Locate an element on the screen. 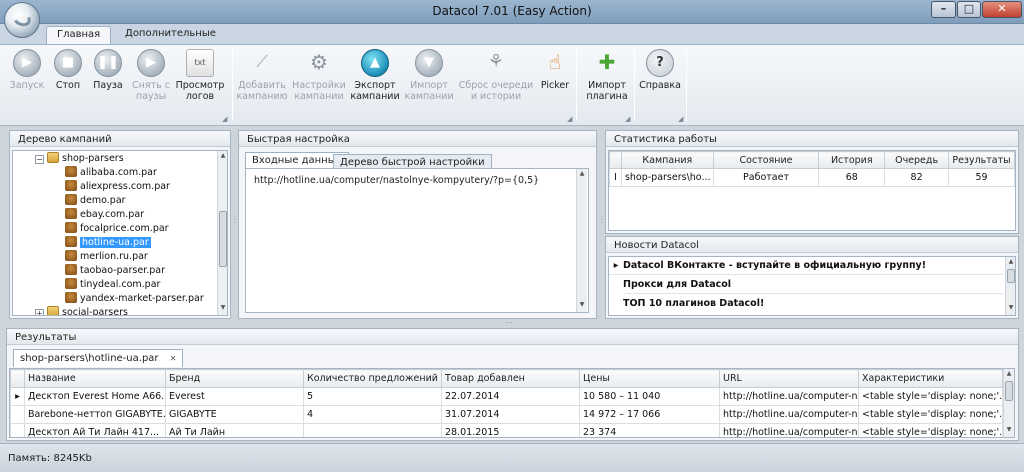 This screenshot has width=1024, height=472. add-campaign-button: ⟋ Добавить кампанию is located at coordinates (262, 75).